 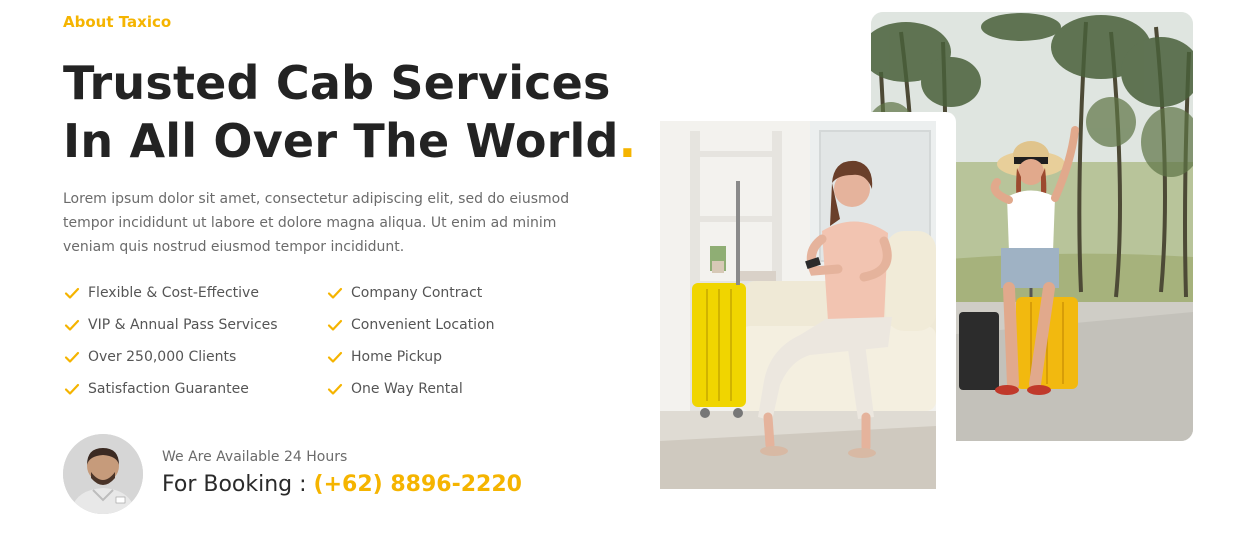 I want to click on booking-label: For Booking :, so click(x=238, y=484).